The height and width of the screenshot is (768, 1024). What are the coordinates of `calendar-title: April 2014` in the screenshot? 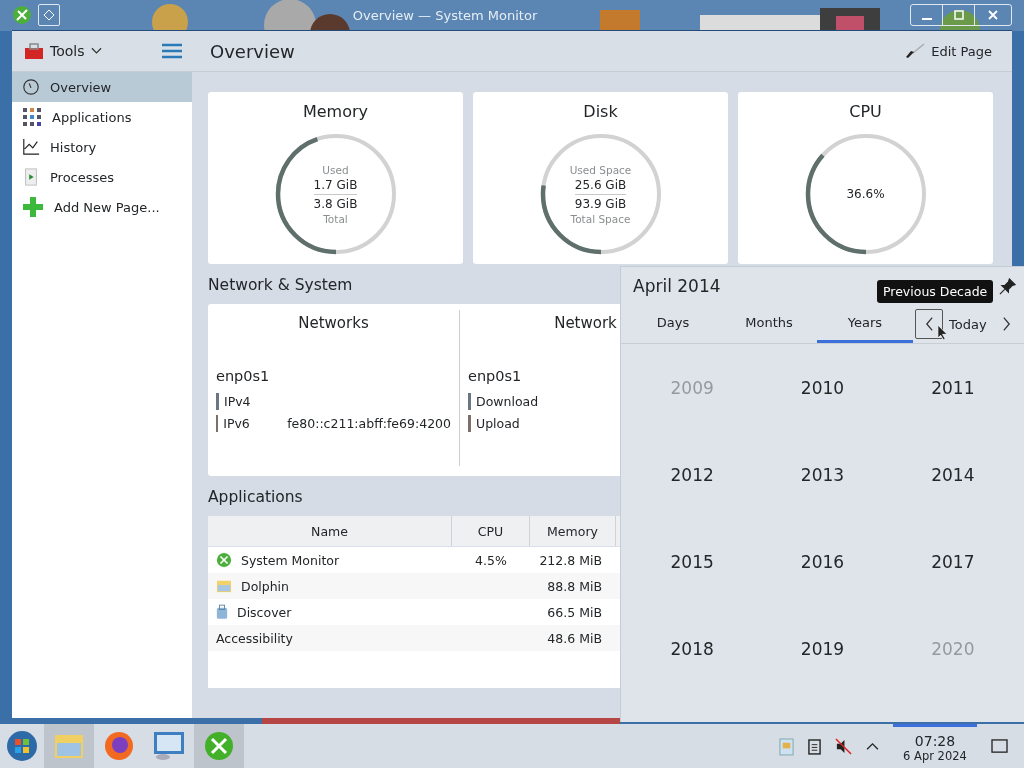 It's located at (677, 286).